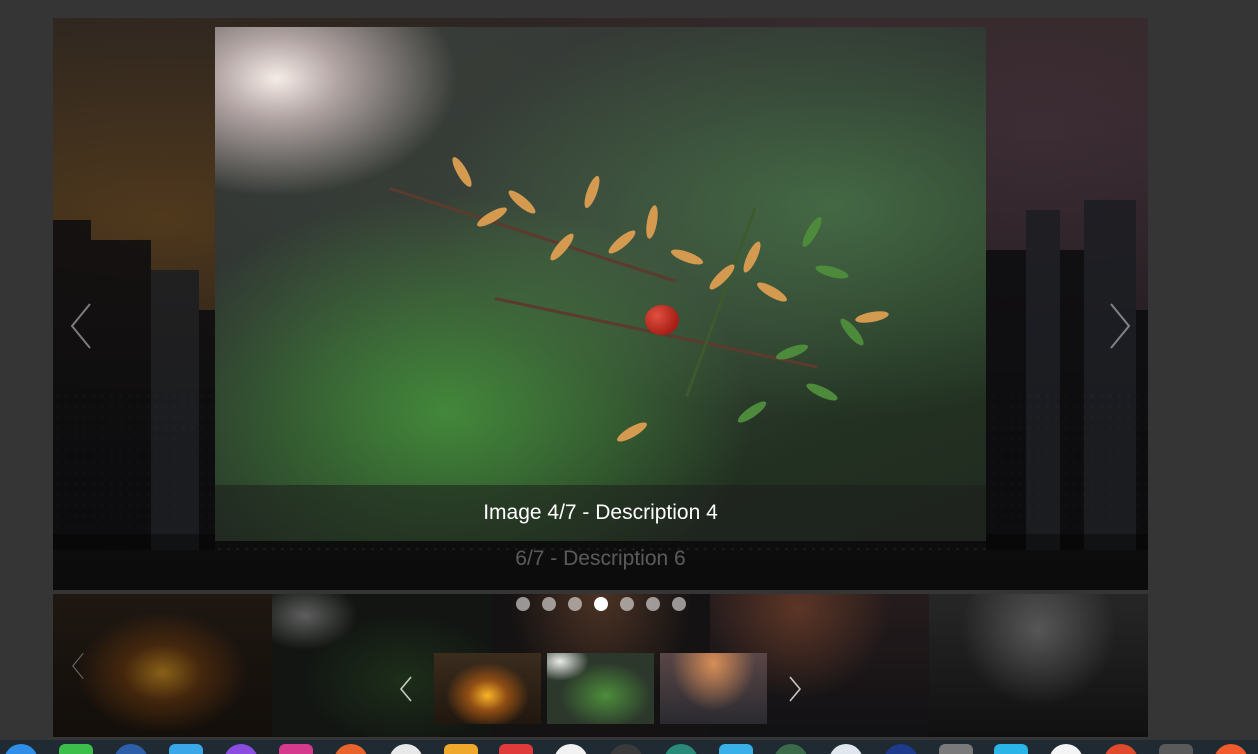  I want to click on strip-prev-button, so click(78, 666).